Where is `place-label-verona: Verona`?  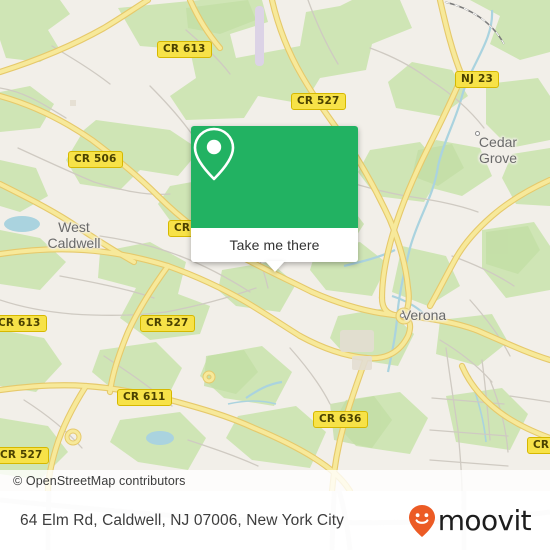
place-label-verona: Verona is located at coordinates (424, 315).